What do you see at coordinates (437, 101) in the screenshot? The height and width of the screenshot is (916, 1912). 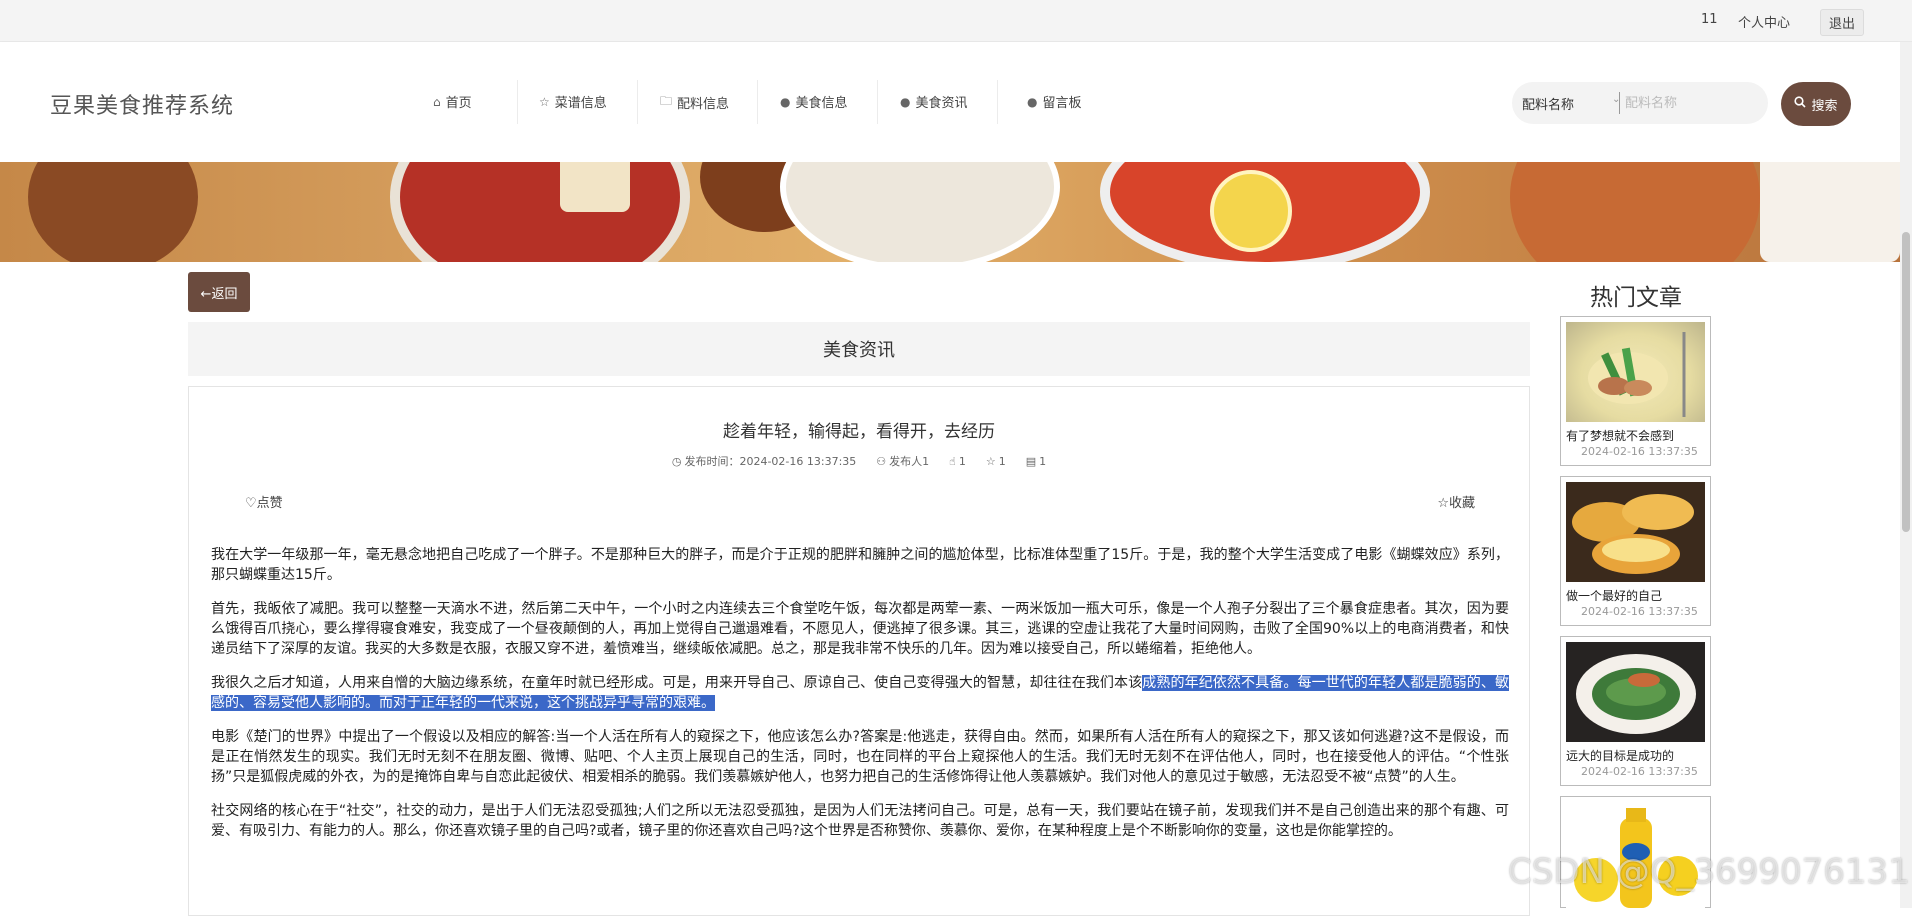 I see `home-icon: ⌂` at bounding box center [437, 101].